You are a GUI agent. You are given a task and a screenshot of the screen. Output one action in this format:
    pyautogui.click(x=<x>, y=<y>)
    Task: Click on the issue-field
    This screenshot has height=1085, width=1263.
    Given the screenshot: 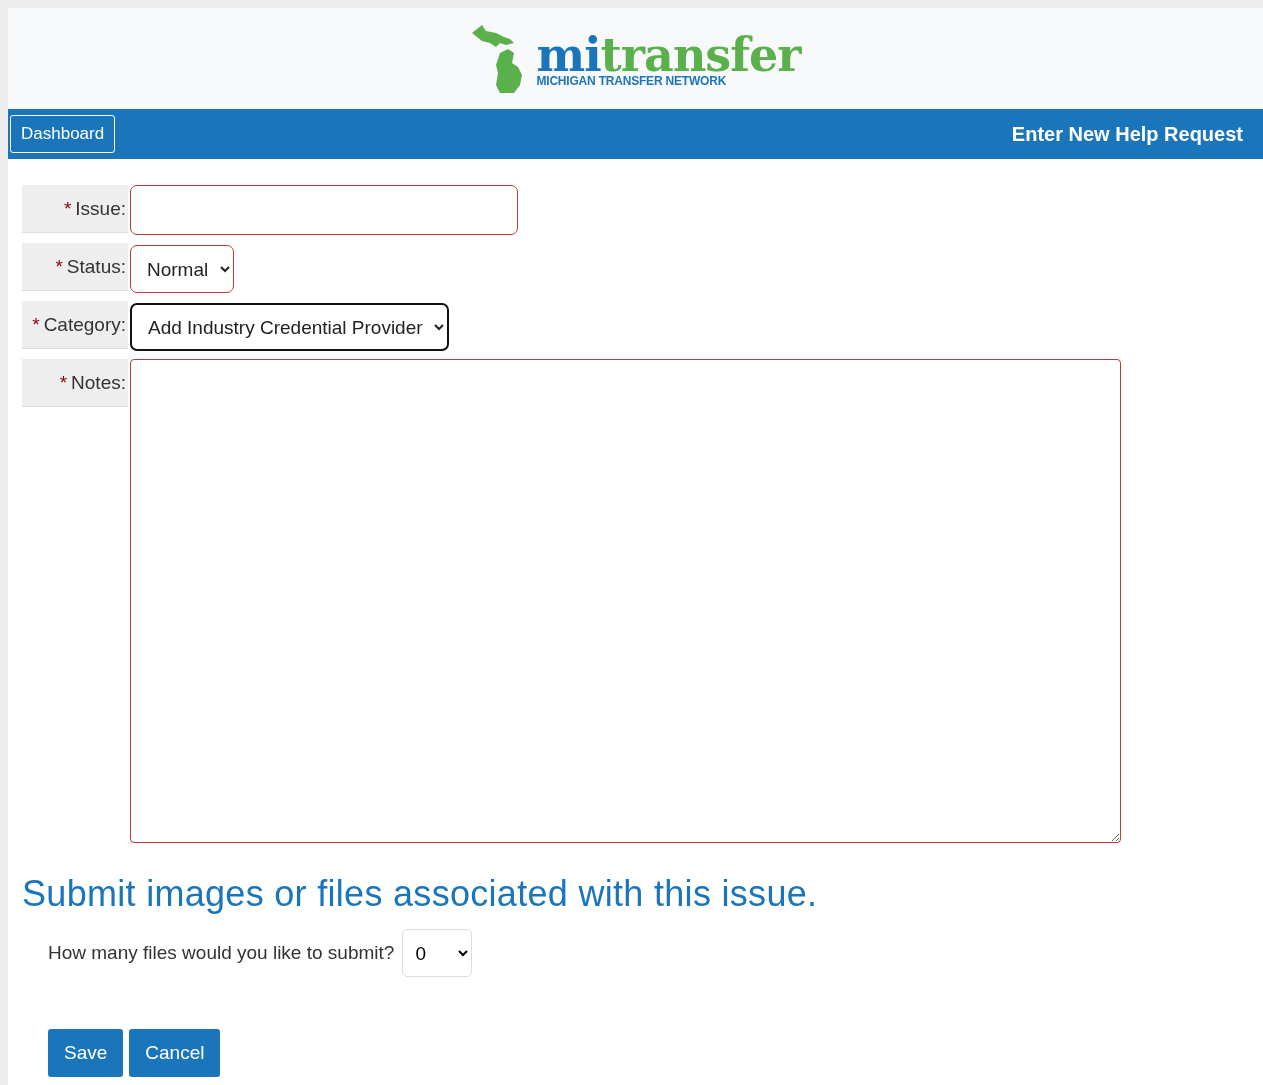 What is the action you would take?
    pyautogui.click(x=324, y=210)
    